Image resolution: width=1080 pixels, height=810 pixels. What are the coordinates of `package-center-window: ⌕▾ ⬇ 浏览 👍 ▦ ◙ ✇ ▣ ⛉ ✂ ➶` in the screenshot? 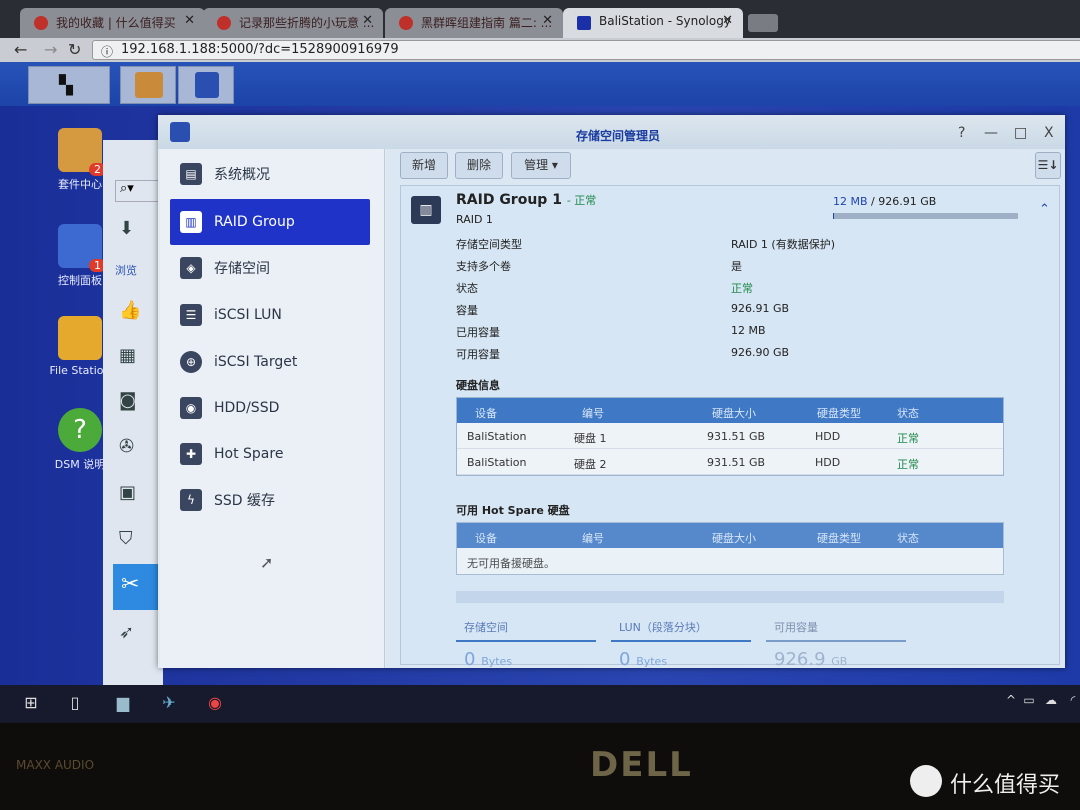 It's located at (133, 412).